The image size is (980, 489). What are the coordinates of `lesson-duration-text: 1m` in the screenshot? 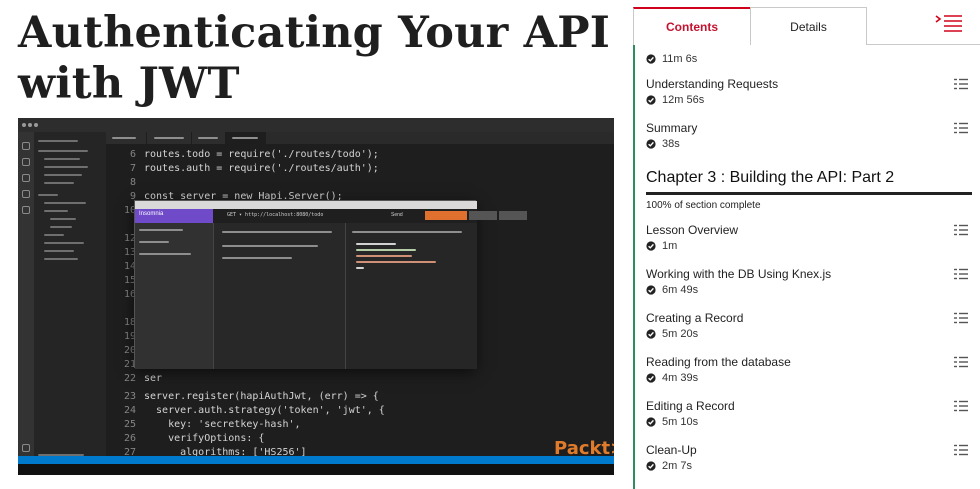 It's located at (670, 246).